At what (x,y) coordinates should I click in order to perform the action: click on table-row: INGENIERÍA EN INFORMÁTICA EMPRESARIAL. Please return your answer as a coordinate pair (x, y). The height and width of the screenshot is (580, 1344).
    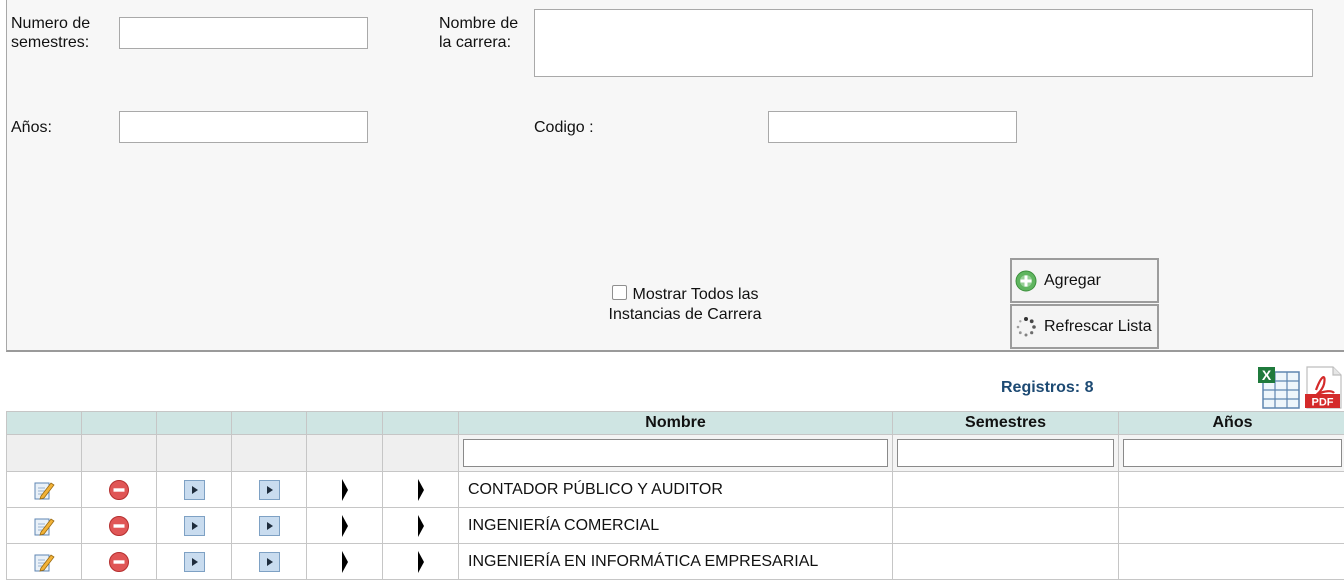
    Looking at the image, I should click on (675, 562).